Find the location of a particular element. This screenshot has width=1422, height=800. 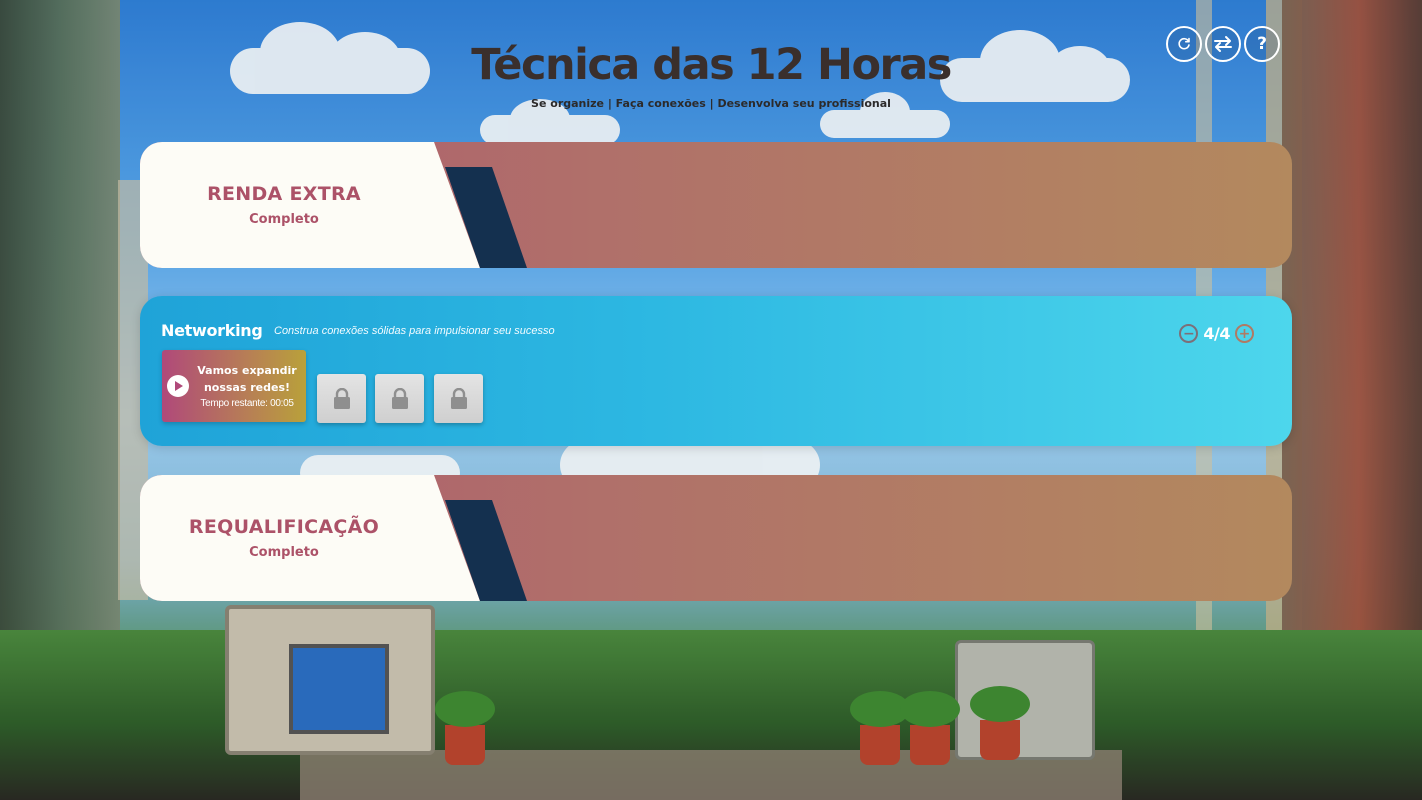

swap-icon is located at coordinates (1223, 44).